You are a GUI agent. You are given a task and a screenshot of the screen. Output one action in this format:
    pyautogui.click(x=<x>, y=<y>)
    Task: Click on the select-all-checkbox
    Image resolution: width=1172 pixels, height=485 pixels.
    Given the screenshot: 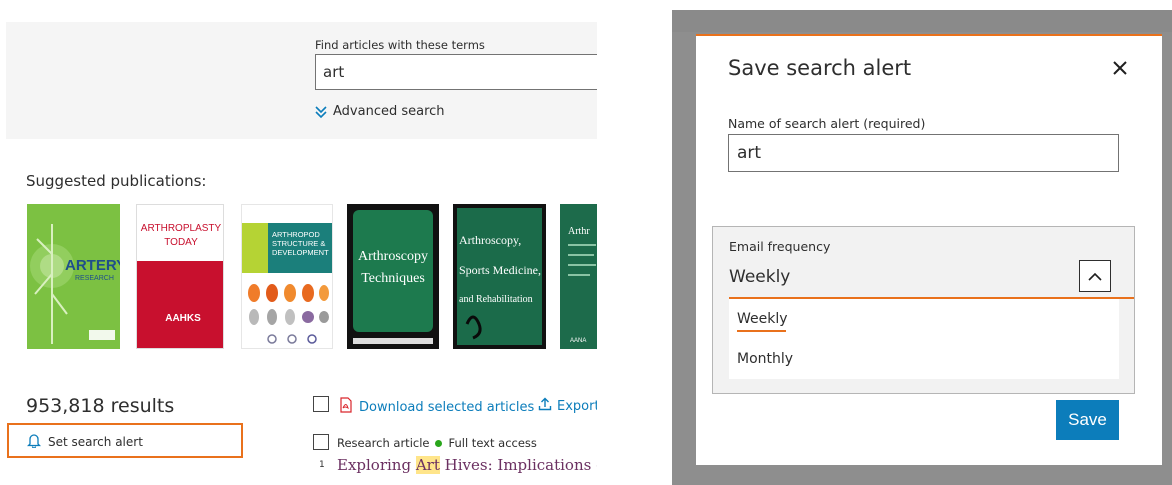 What is the action you would take?
    pyautogui.click(x=321, y=404)
    